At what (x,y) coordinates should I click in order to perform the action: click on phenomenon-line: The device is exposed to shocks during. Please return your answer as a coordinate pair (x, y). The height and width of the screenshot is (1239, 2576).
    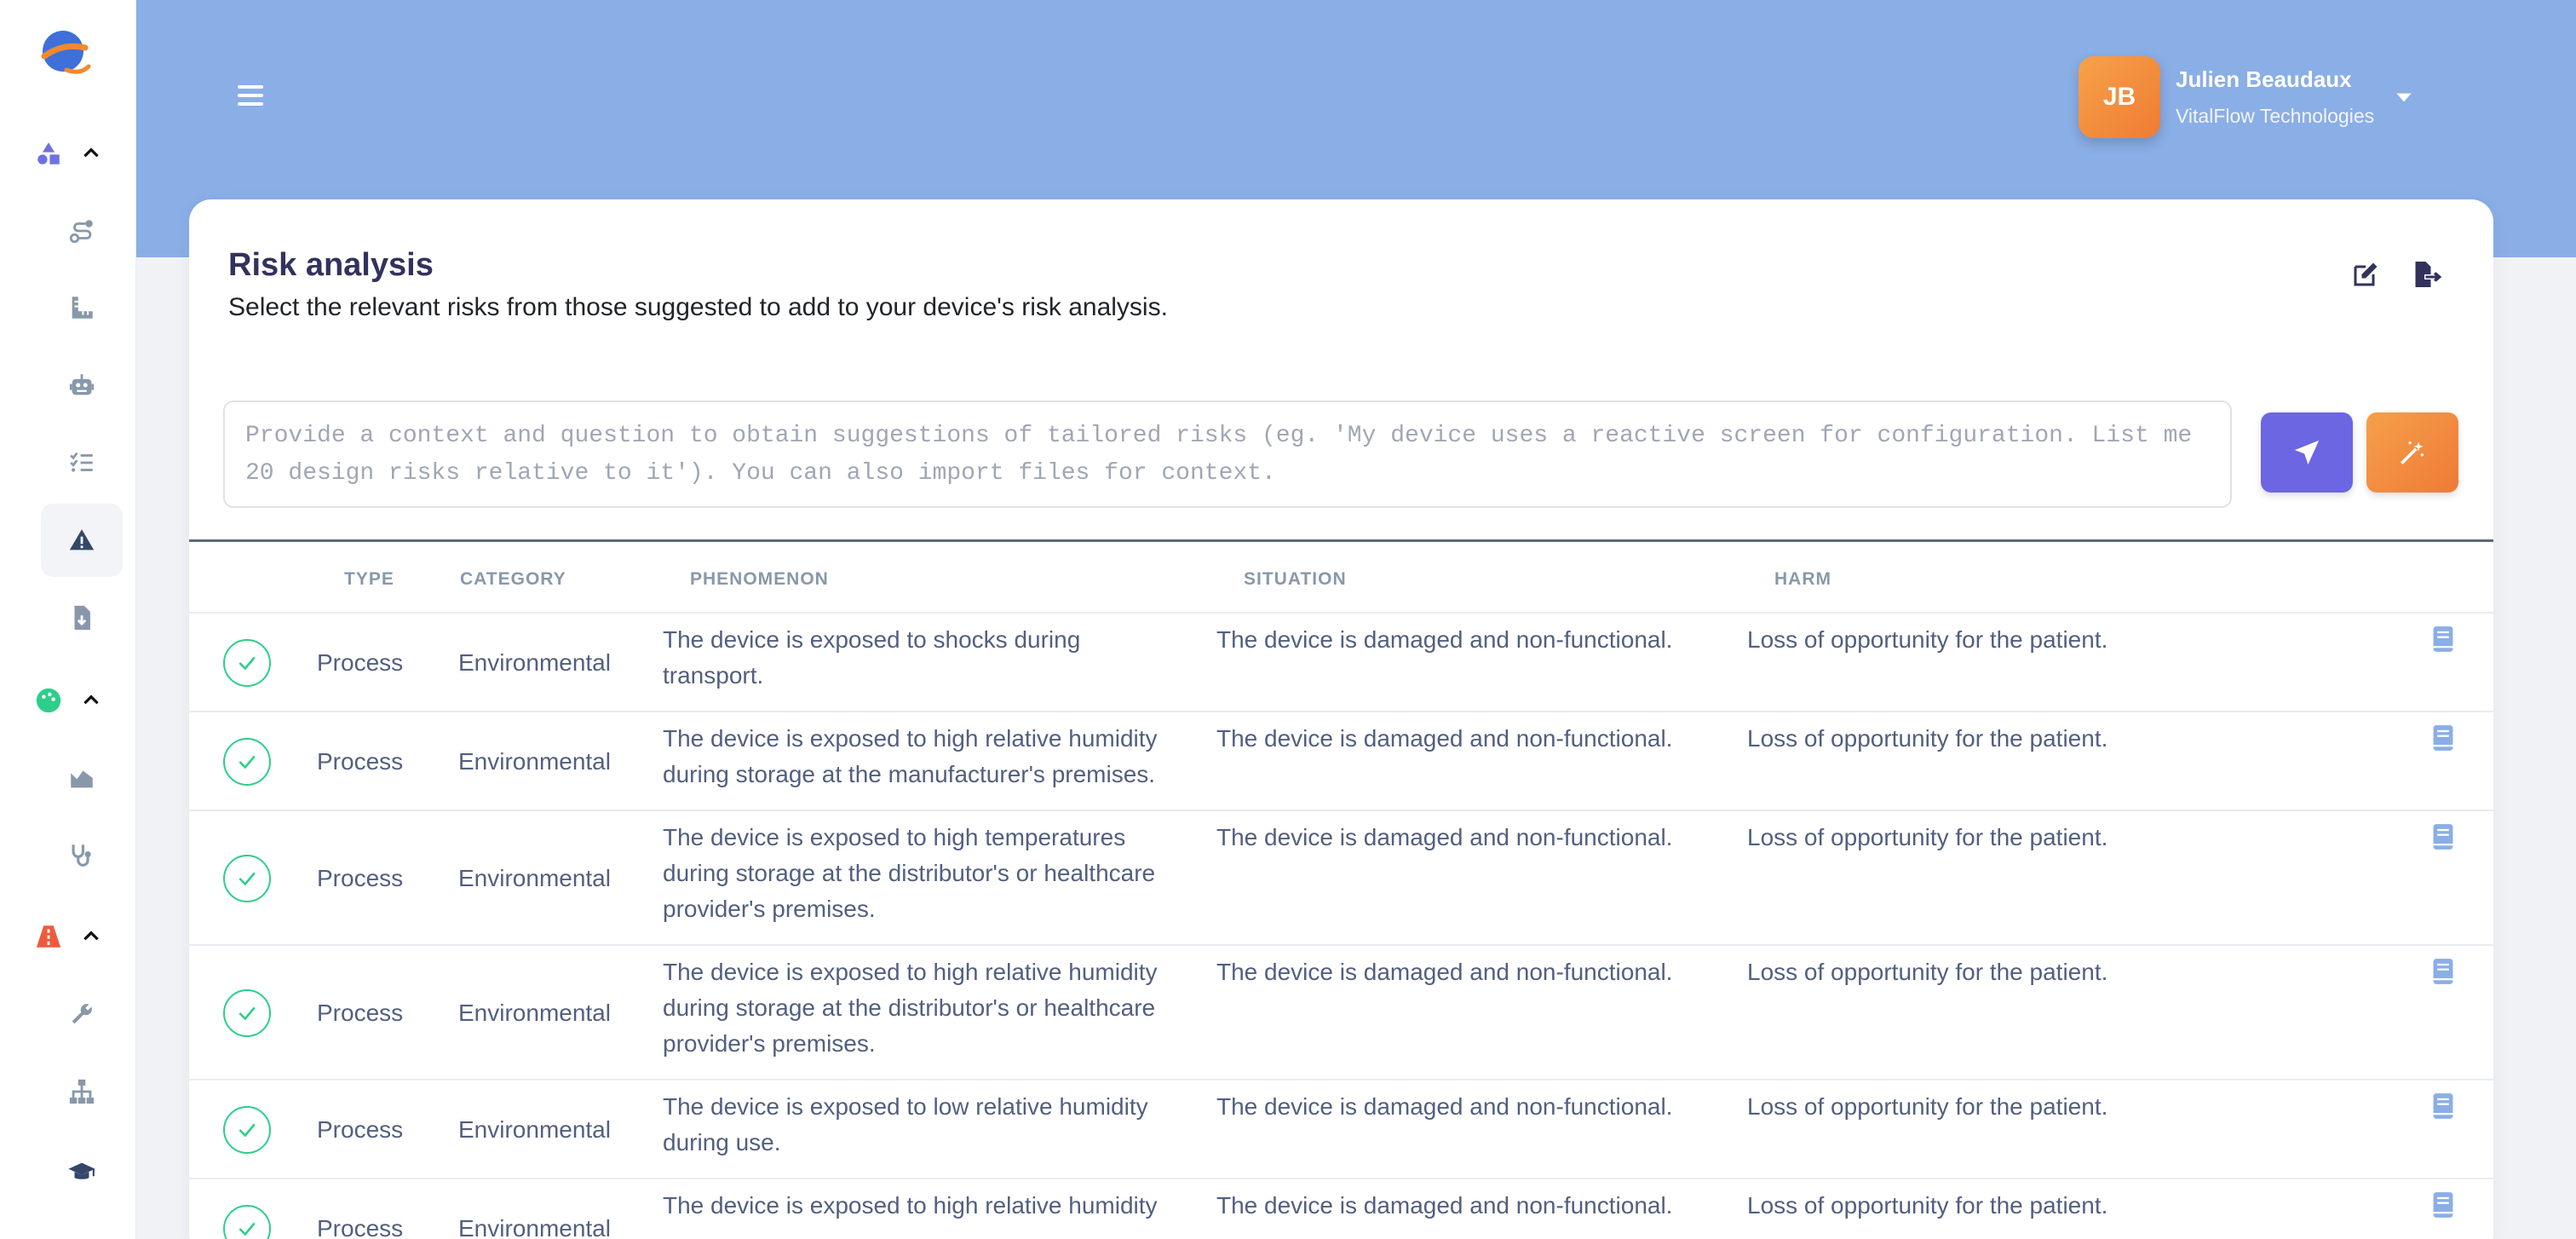
    Looking at the image, I should click on (872, 639).